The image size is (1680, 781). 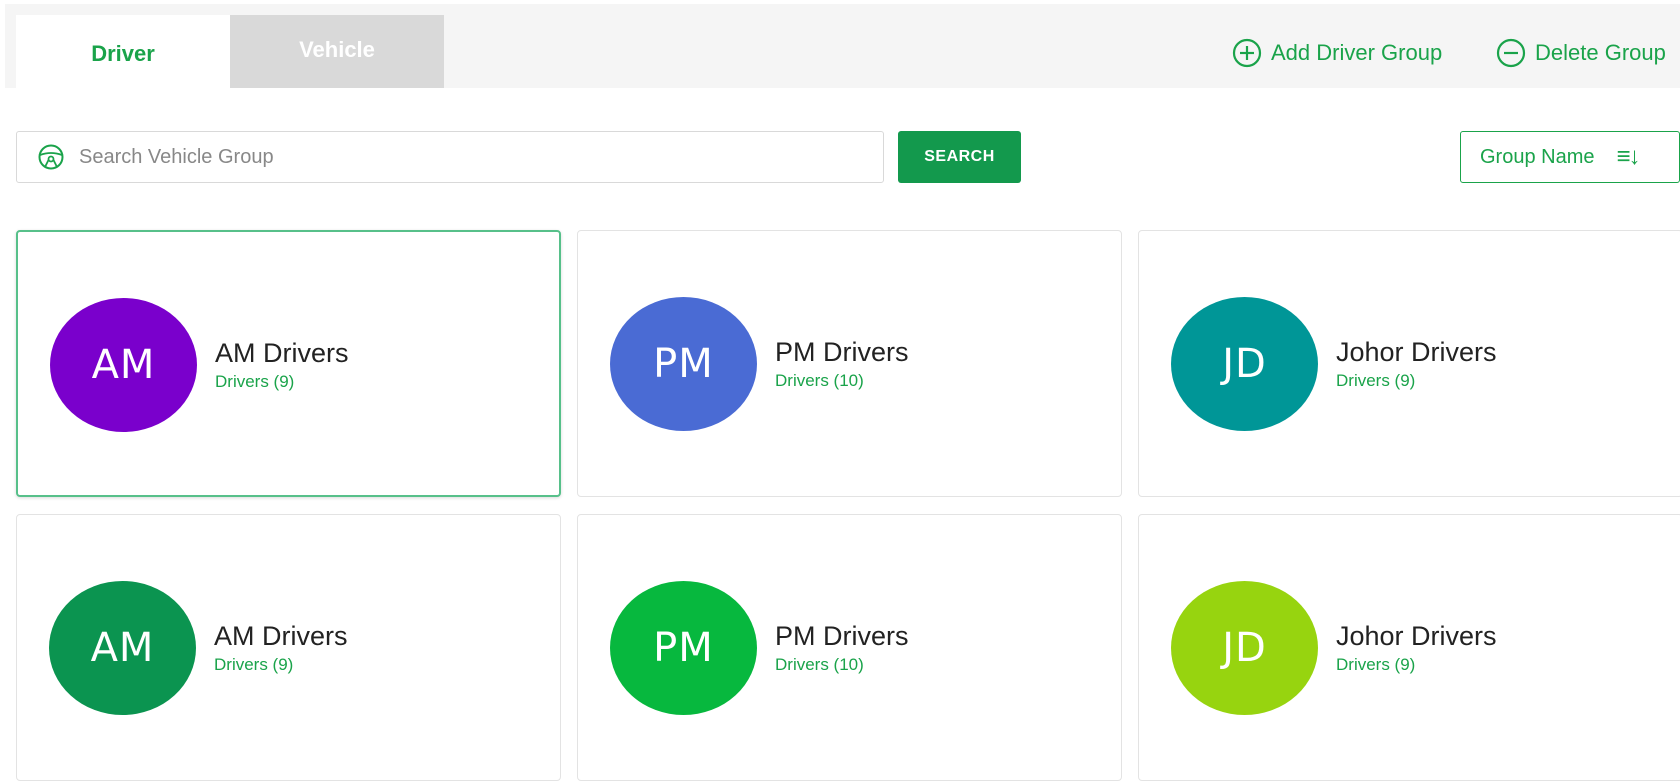 What do you see at coordinates (1357, 52) in the screenshot?
I see `add-driver-group-label: Add Driver Group` at bounding box center [1357, 52].